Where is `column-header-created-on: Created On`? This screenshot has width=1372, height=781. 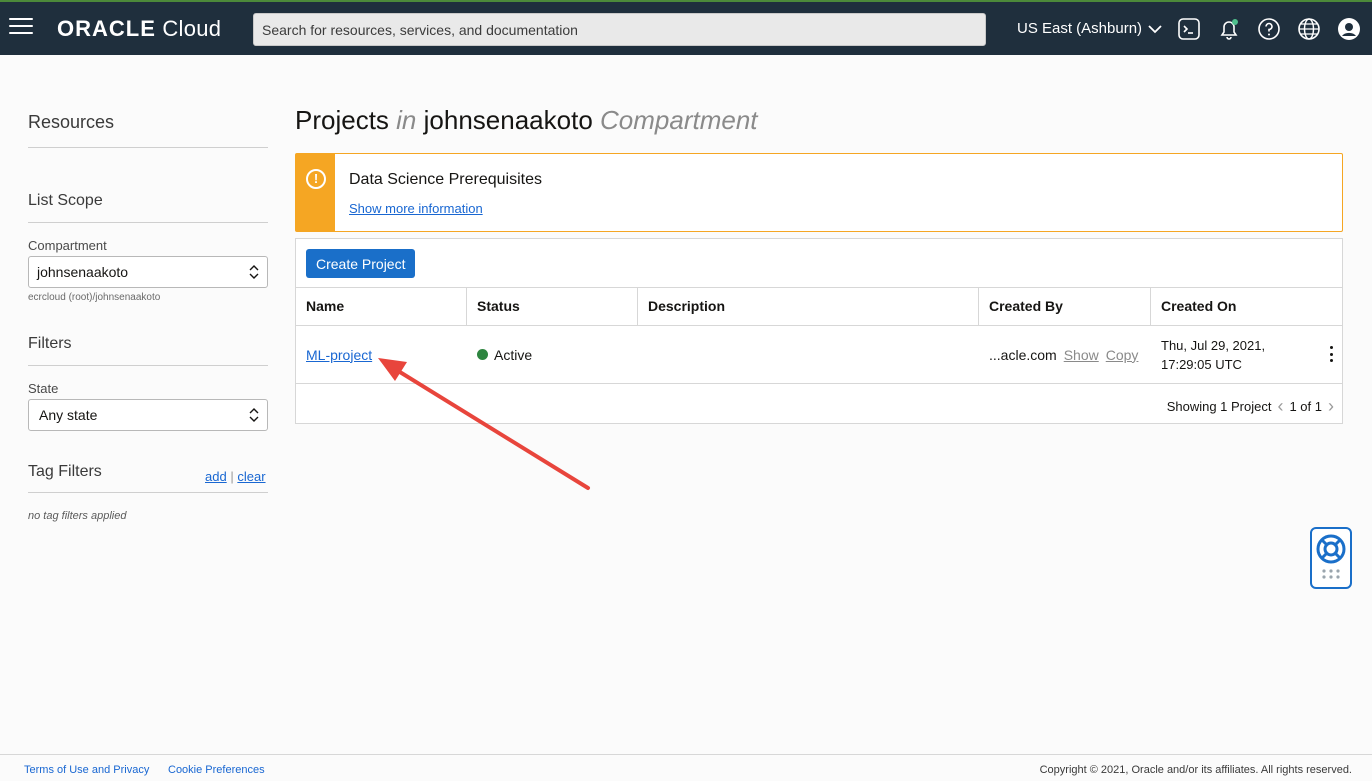
column-header-created-on: Created On is located at coordinates (1246, 306).